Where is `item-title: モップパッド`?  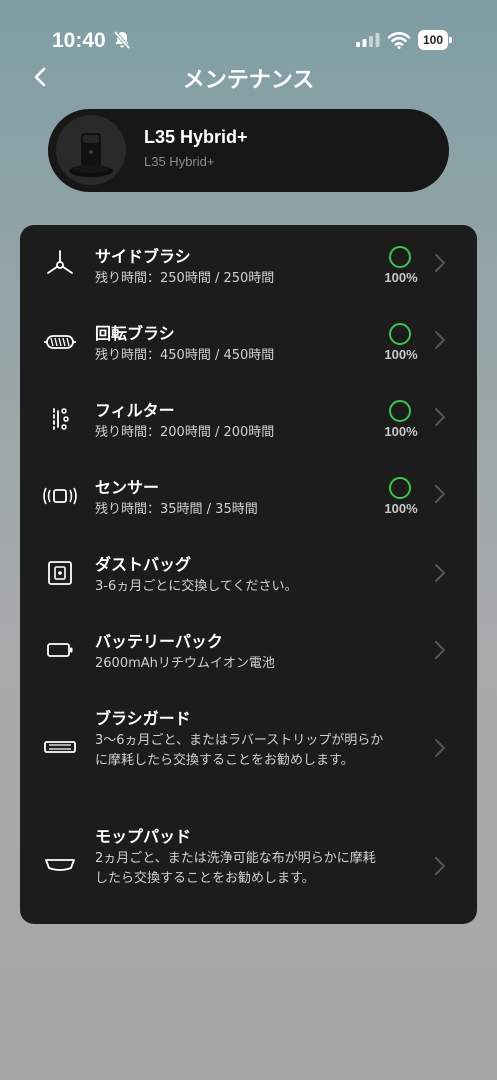 item-title: モップパッド is located at coordinates (143, 836).